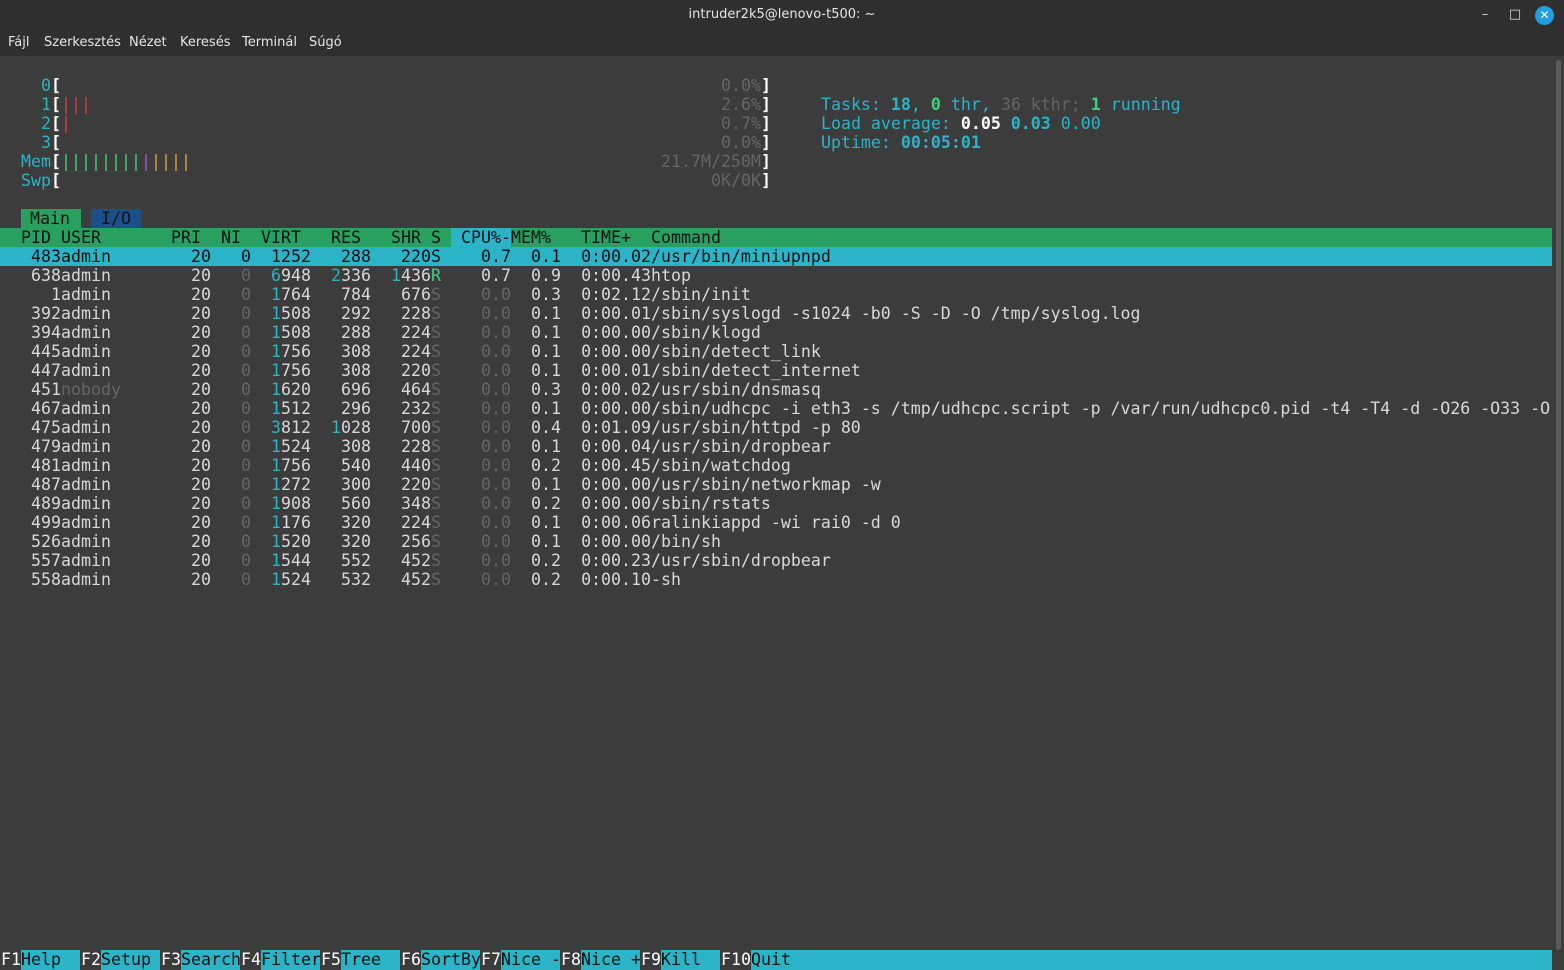 The height and width of the screenshot is (970, 1564). What do you see at coordinates (170, 960) in the screenshot?
I see `fkey-f3: F3` at bounding box center [170, 960].